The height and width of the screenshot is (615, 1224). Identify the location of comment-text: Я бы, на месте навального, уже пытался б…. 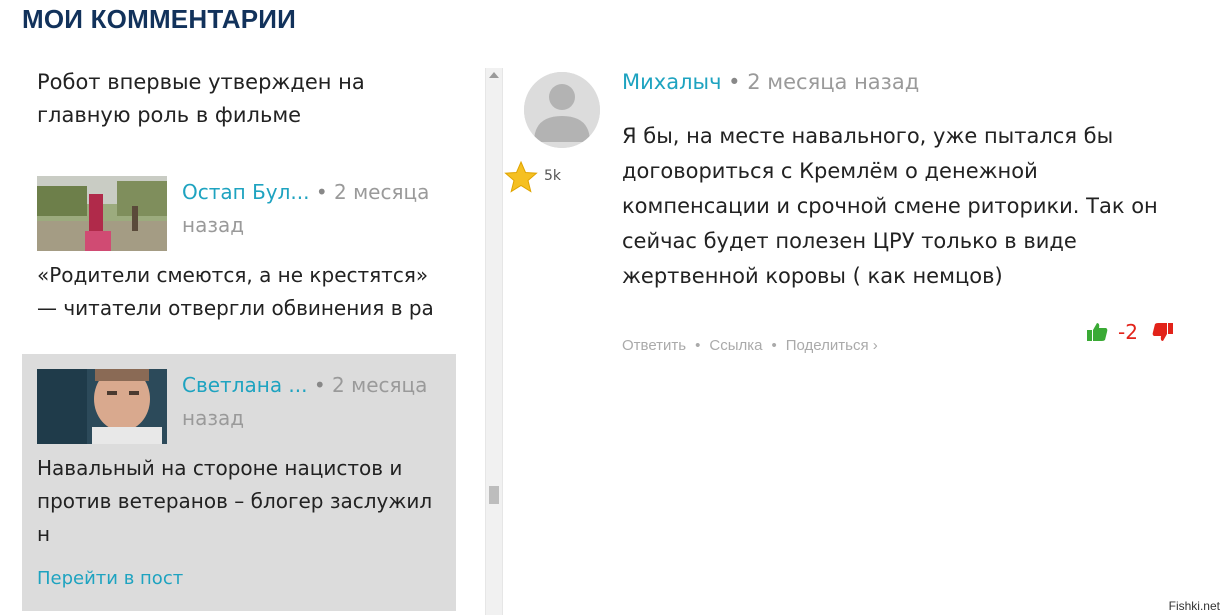
(890, 206).